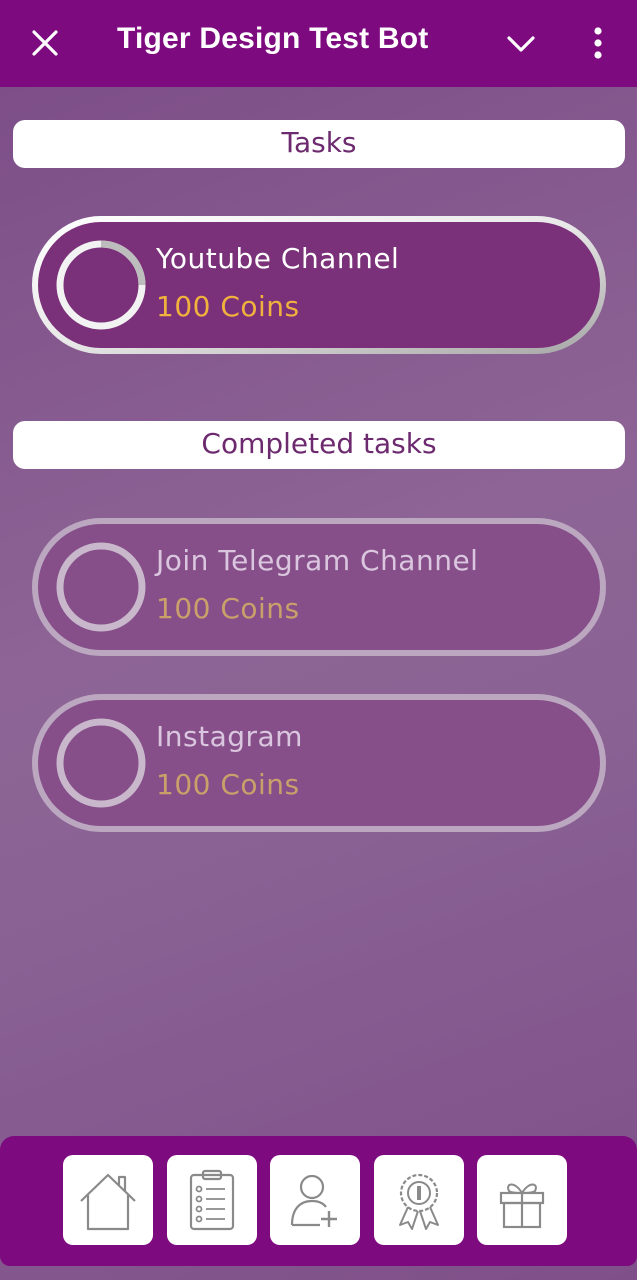  I want to click on nav-gift-button, so click(522, 1200).